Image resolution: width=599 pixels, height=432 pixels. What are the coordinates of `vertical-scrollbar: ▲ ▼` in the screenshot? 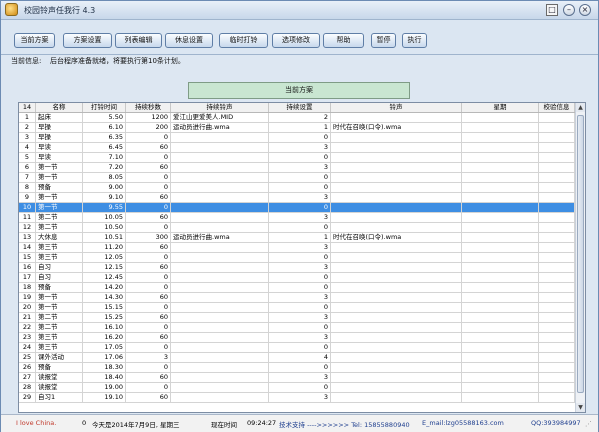 It's located at (580, 257).